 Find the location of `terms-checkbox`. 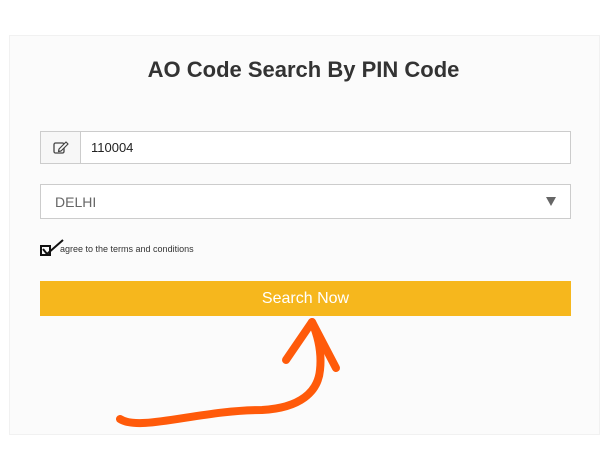

terms-checkbox is located at coordinates (52, 247).